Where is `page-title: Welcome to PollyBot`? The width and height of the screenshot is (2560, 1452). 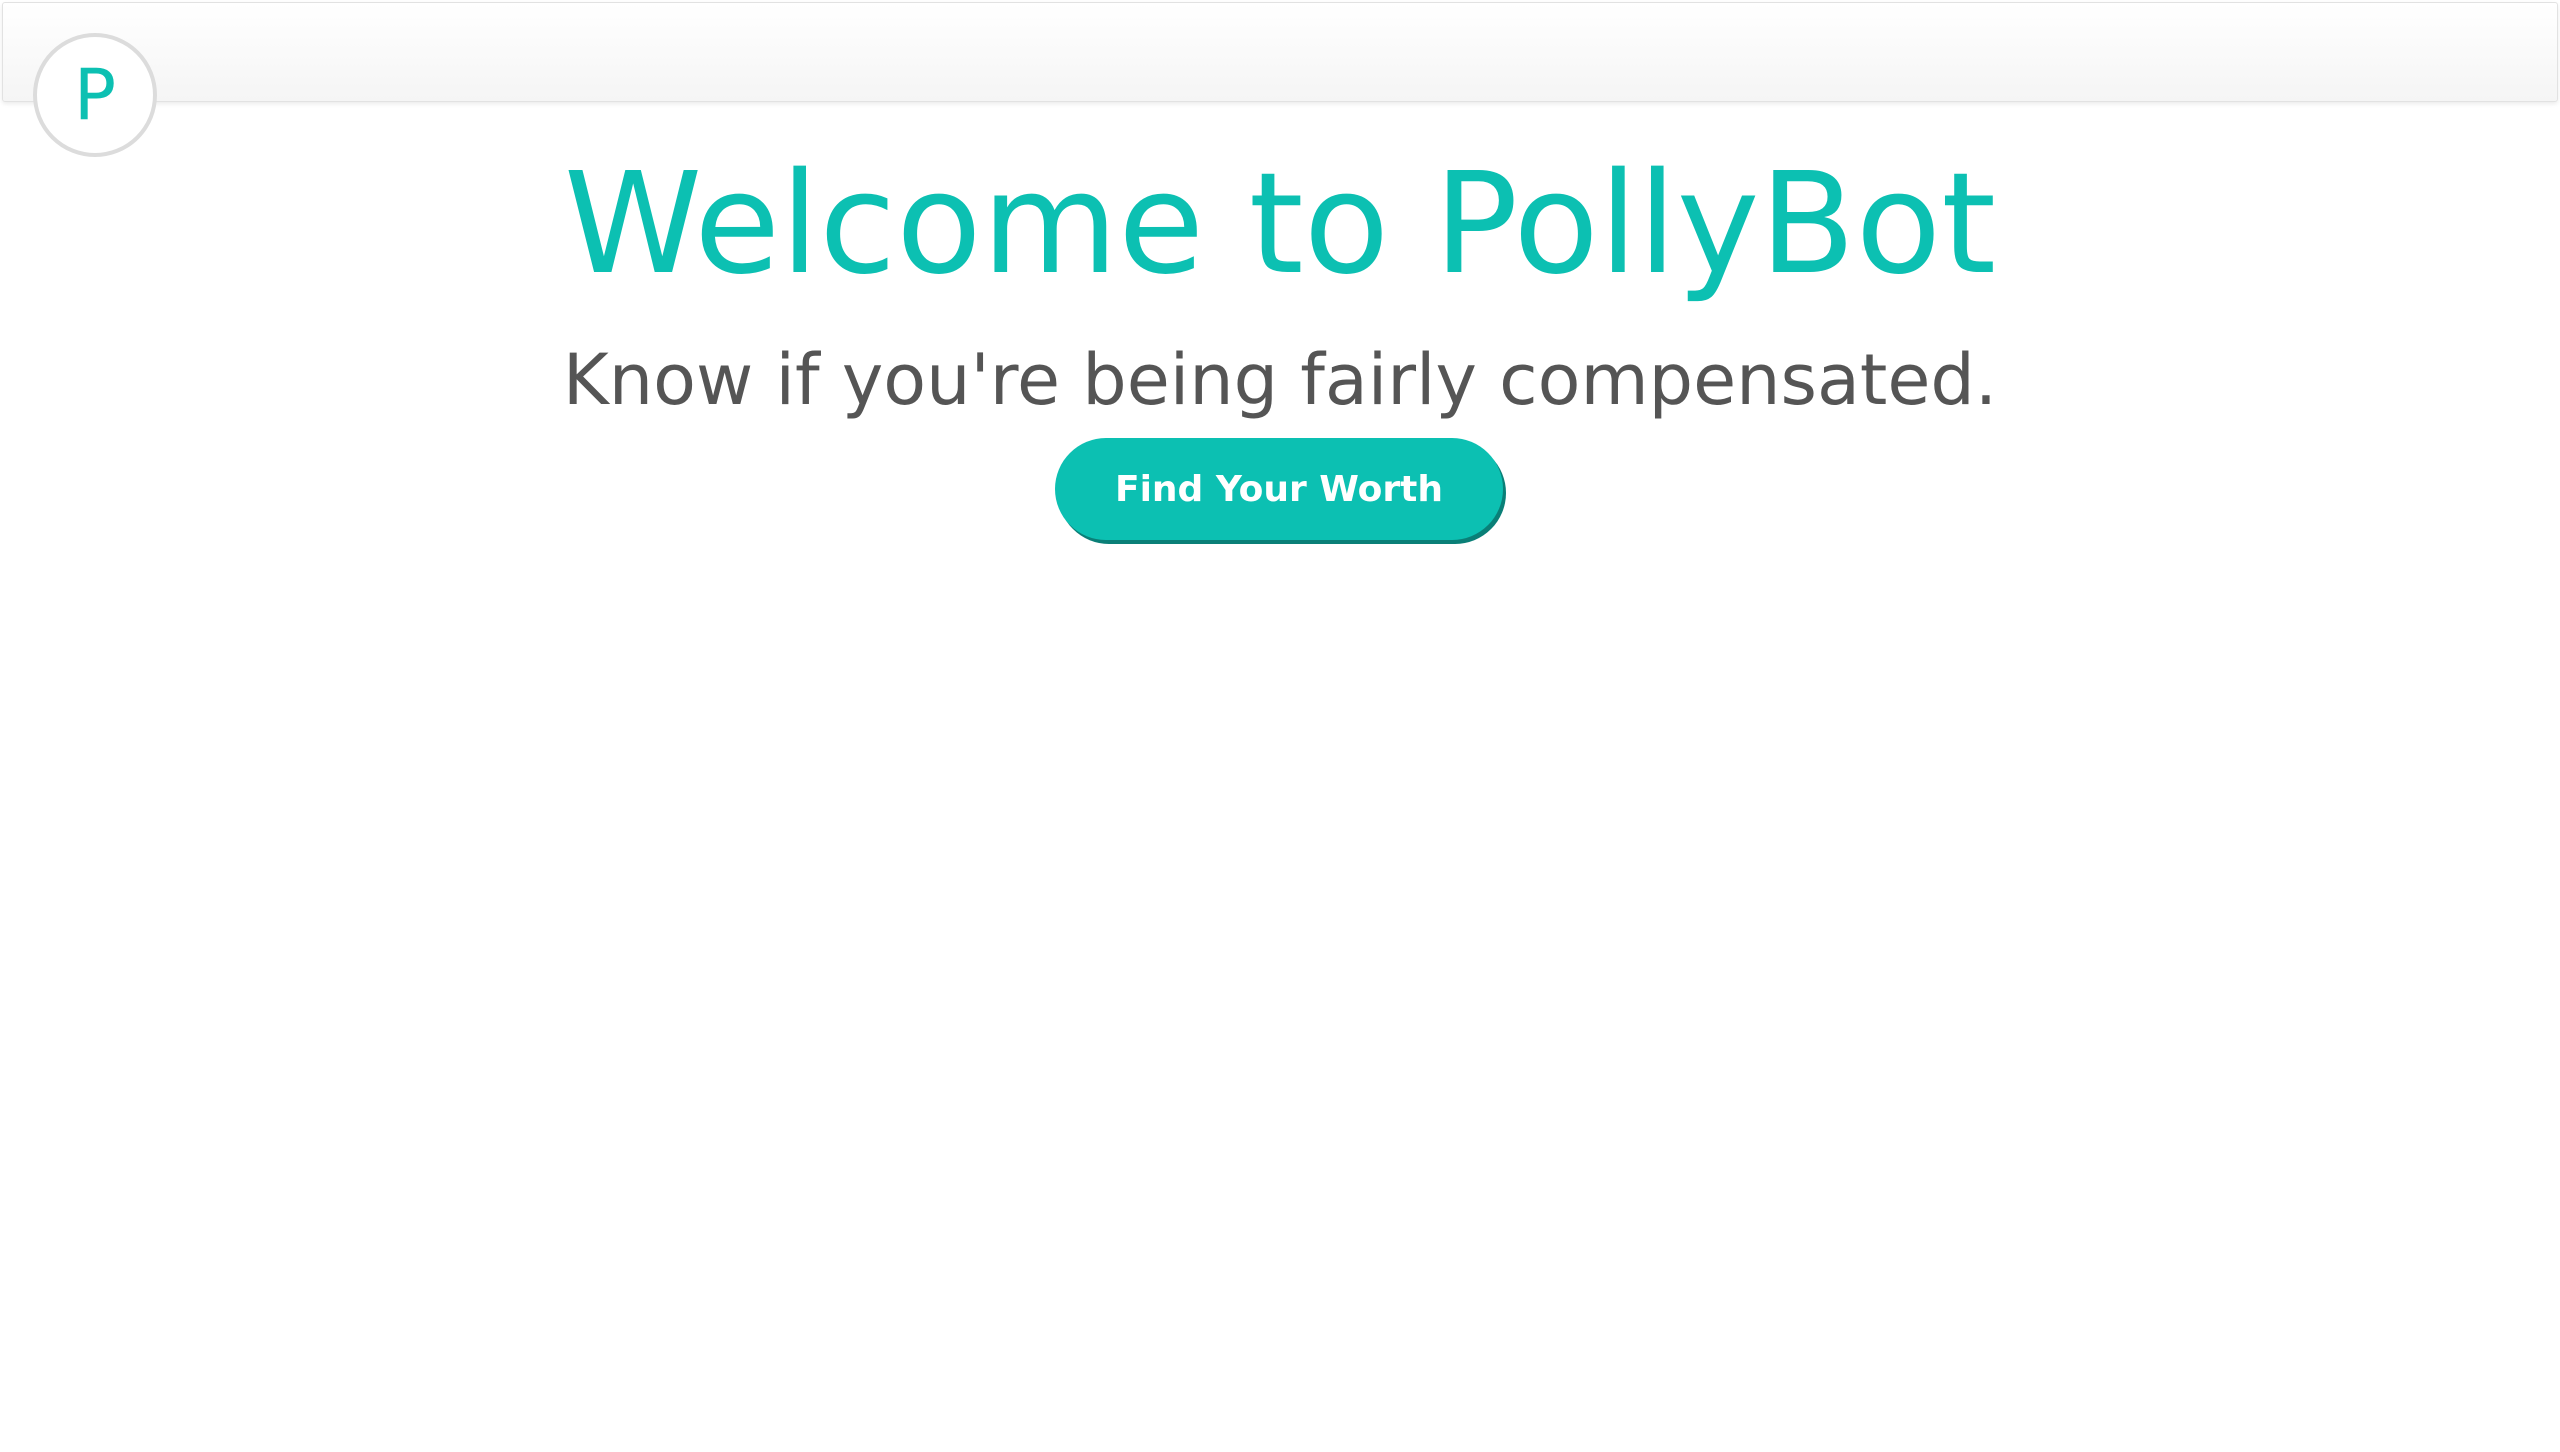 page-title: Welcome to PollyBot is located at coordinates (1280, 224).